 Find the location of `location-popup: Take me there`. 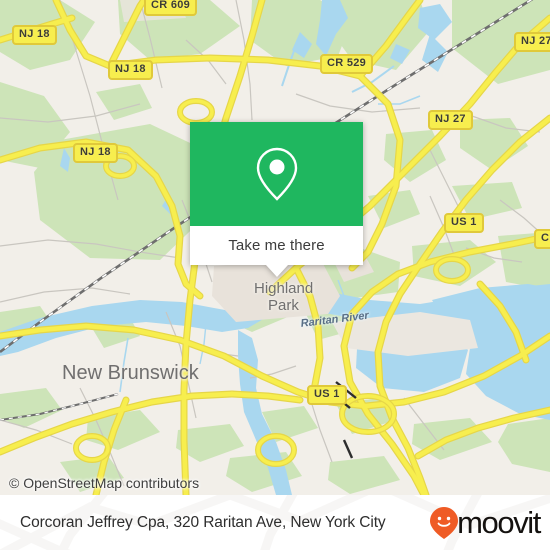

location-popup: Take me there is located at coordinates (276, 199).